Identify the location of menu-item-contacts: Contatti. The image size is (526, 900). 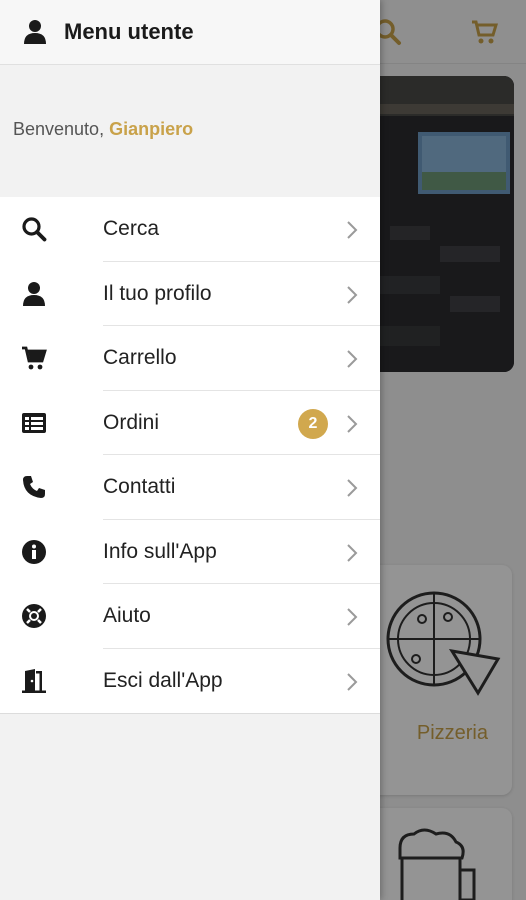
(190, 487).